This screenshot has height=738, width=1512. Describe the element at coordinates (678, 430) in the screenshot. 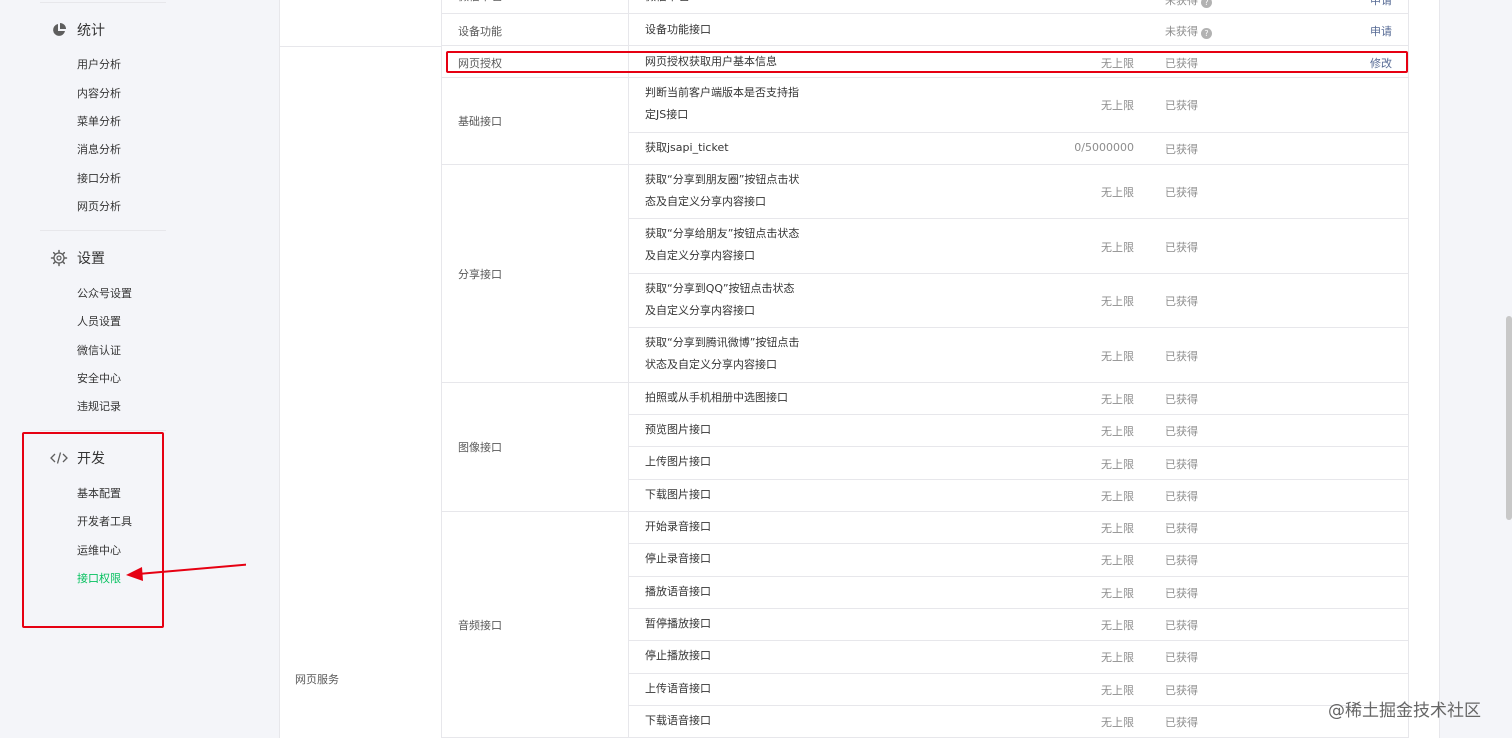

I see `api-name: 预览图片接口` at that location.